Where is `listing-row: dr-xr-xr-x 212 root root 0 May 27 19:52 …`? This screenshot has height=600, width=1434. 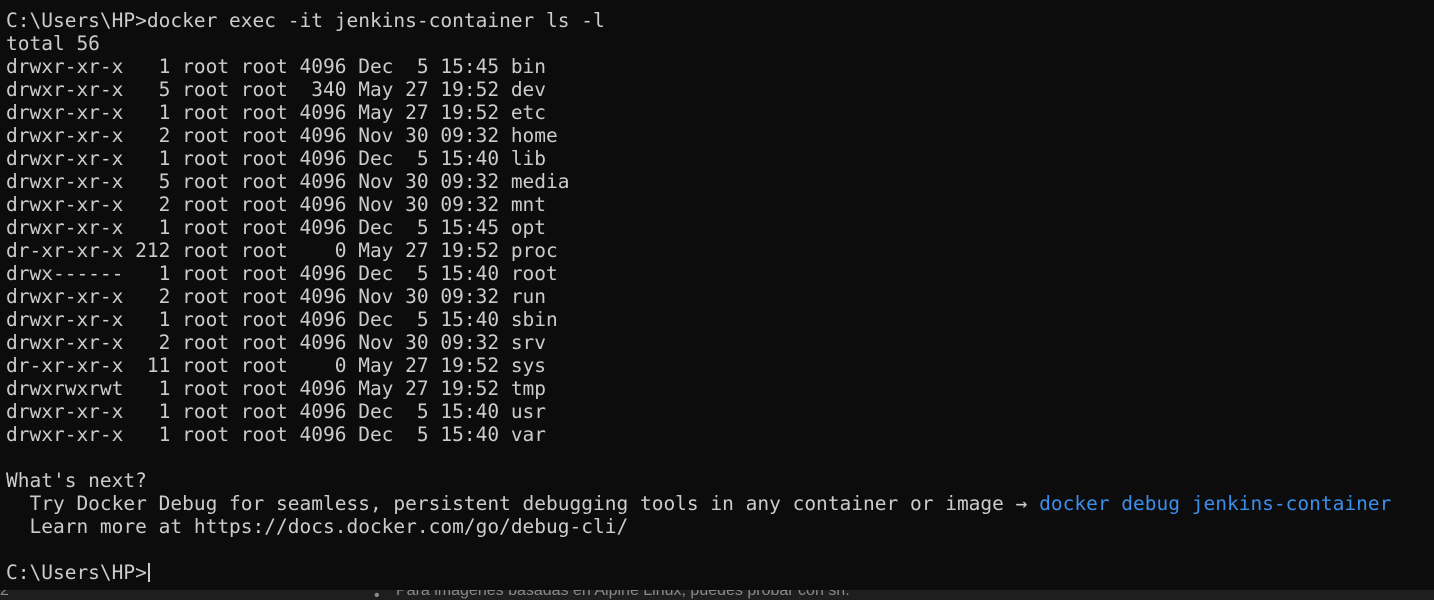
listing-row: dr-xr-xr-x 212 root root 0 May 27 19:52 … is located at coordinates (282, 250).